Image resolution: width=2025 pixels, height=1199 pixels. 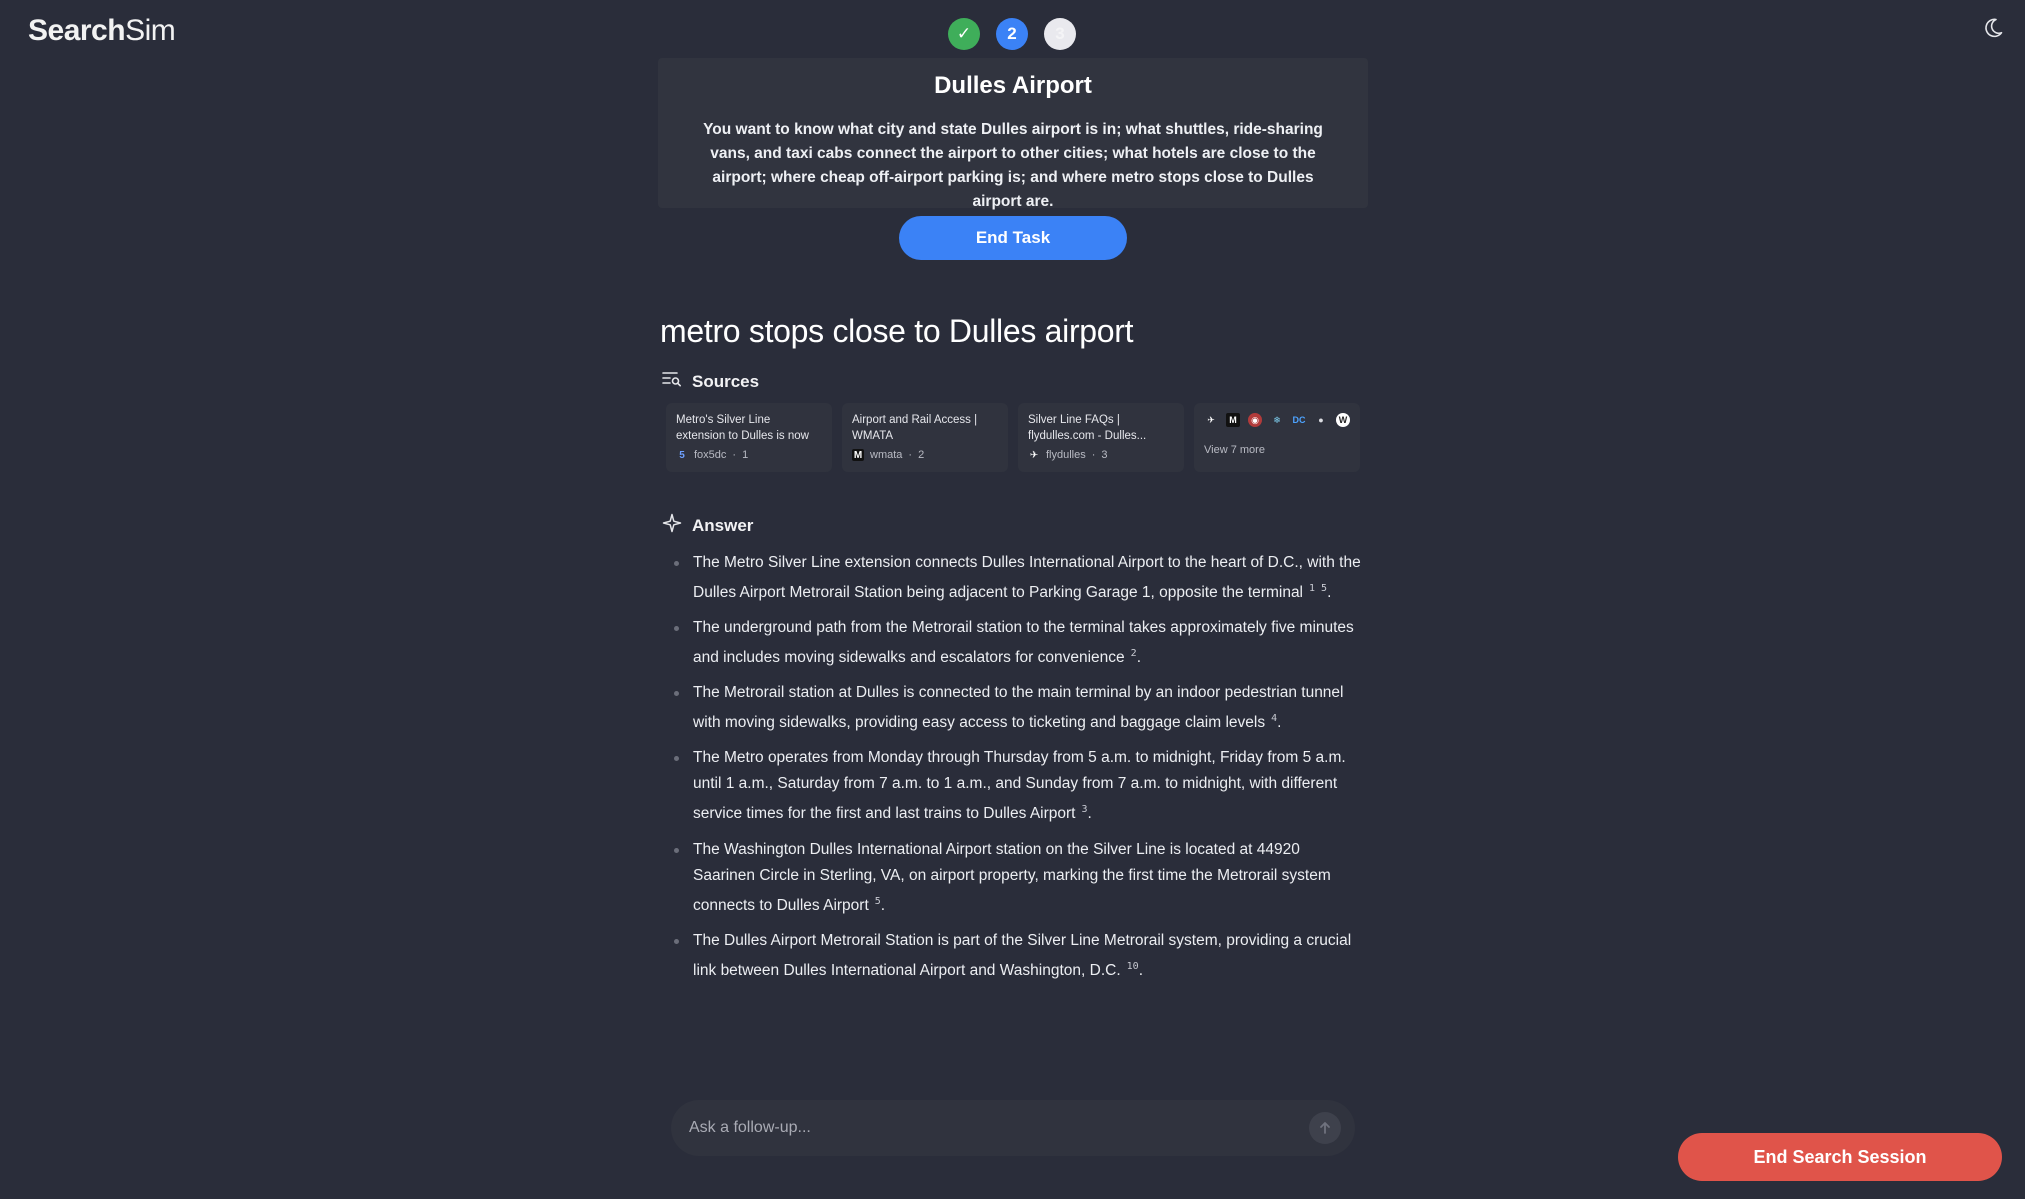 I want to click on citation: 4, so click(x=1274, y=718).